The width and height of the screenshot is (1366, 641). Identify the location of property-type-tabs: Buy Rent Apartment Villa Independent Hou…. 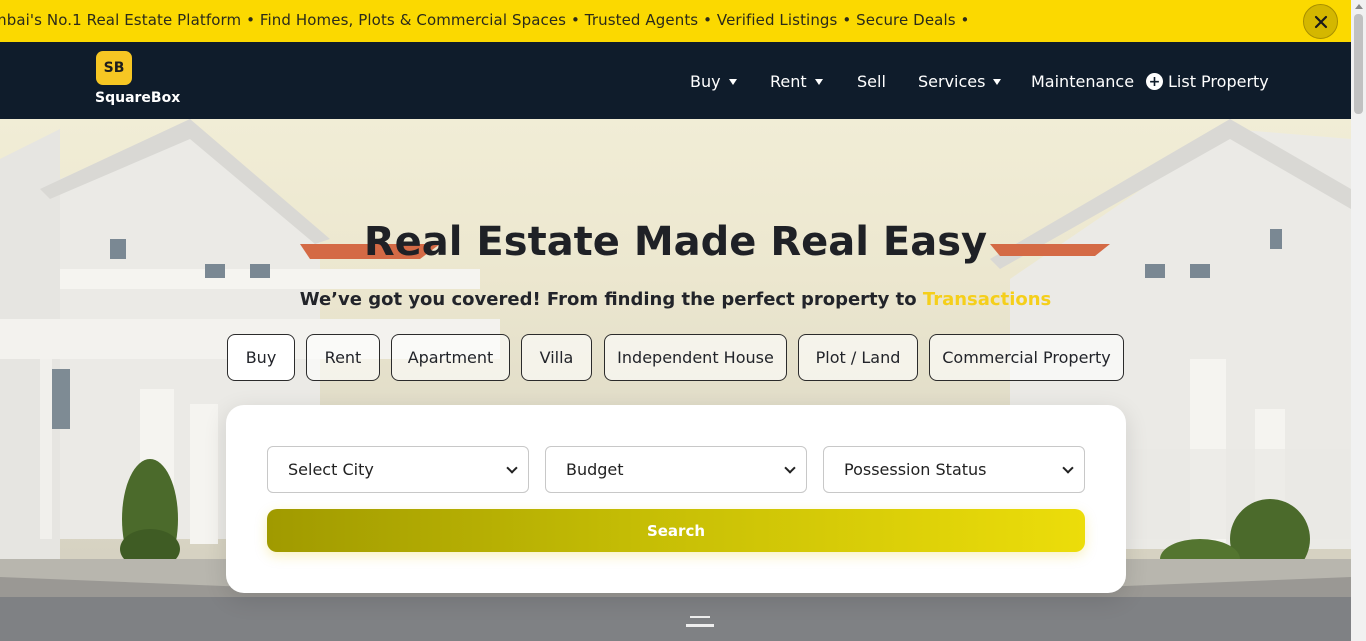
(675, 358).